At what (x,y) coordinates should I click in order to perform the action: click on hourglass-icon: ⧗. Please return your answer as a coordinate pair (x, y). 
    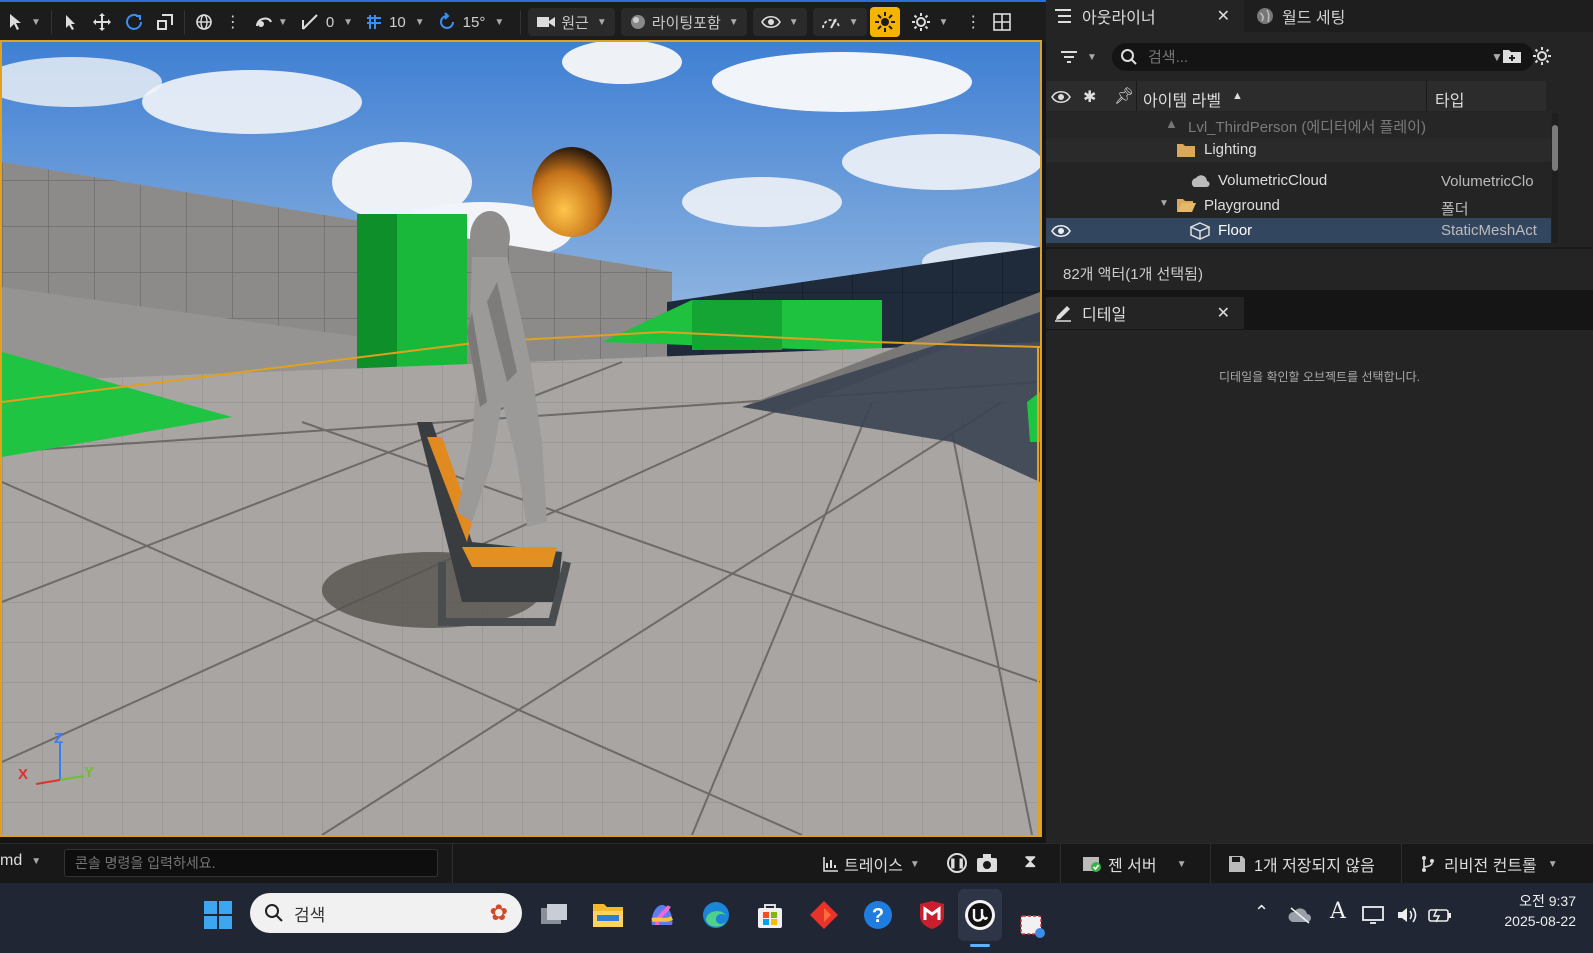
    Looking at the image, I should click on (1030, 861).